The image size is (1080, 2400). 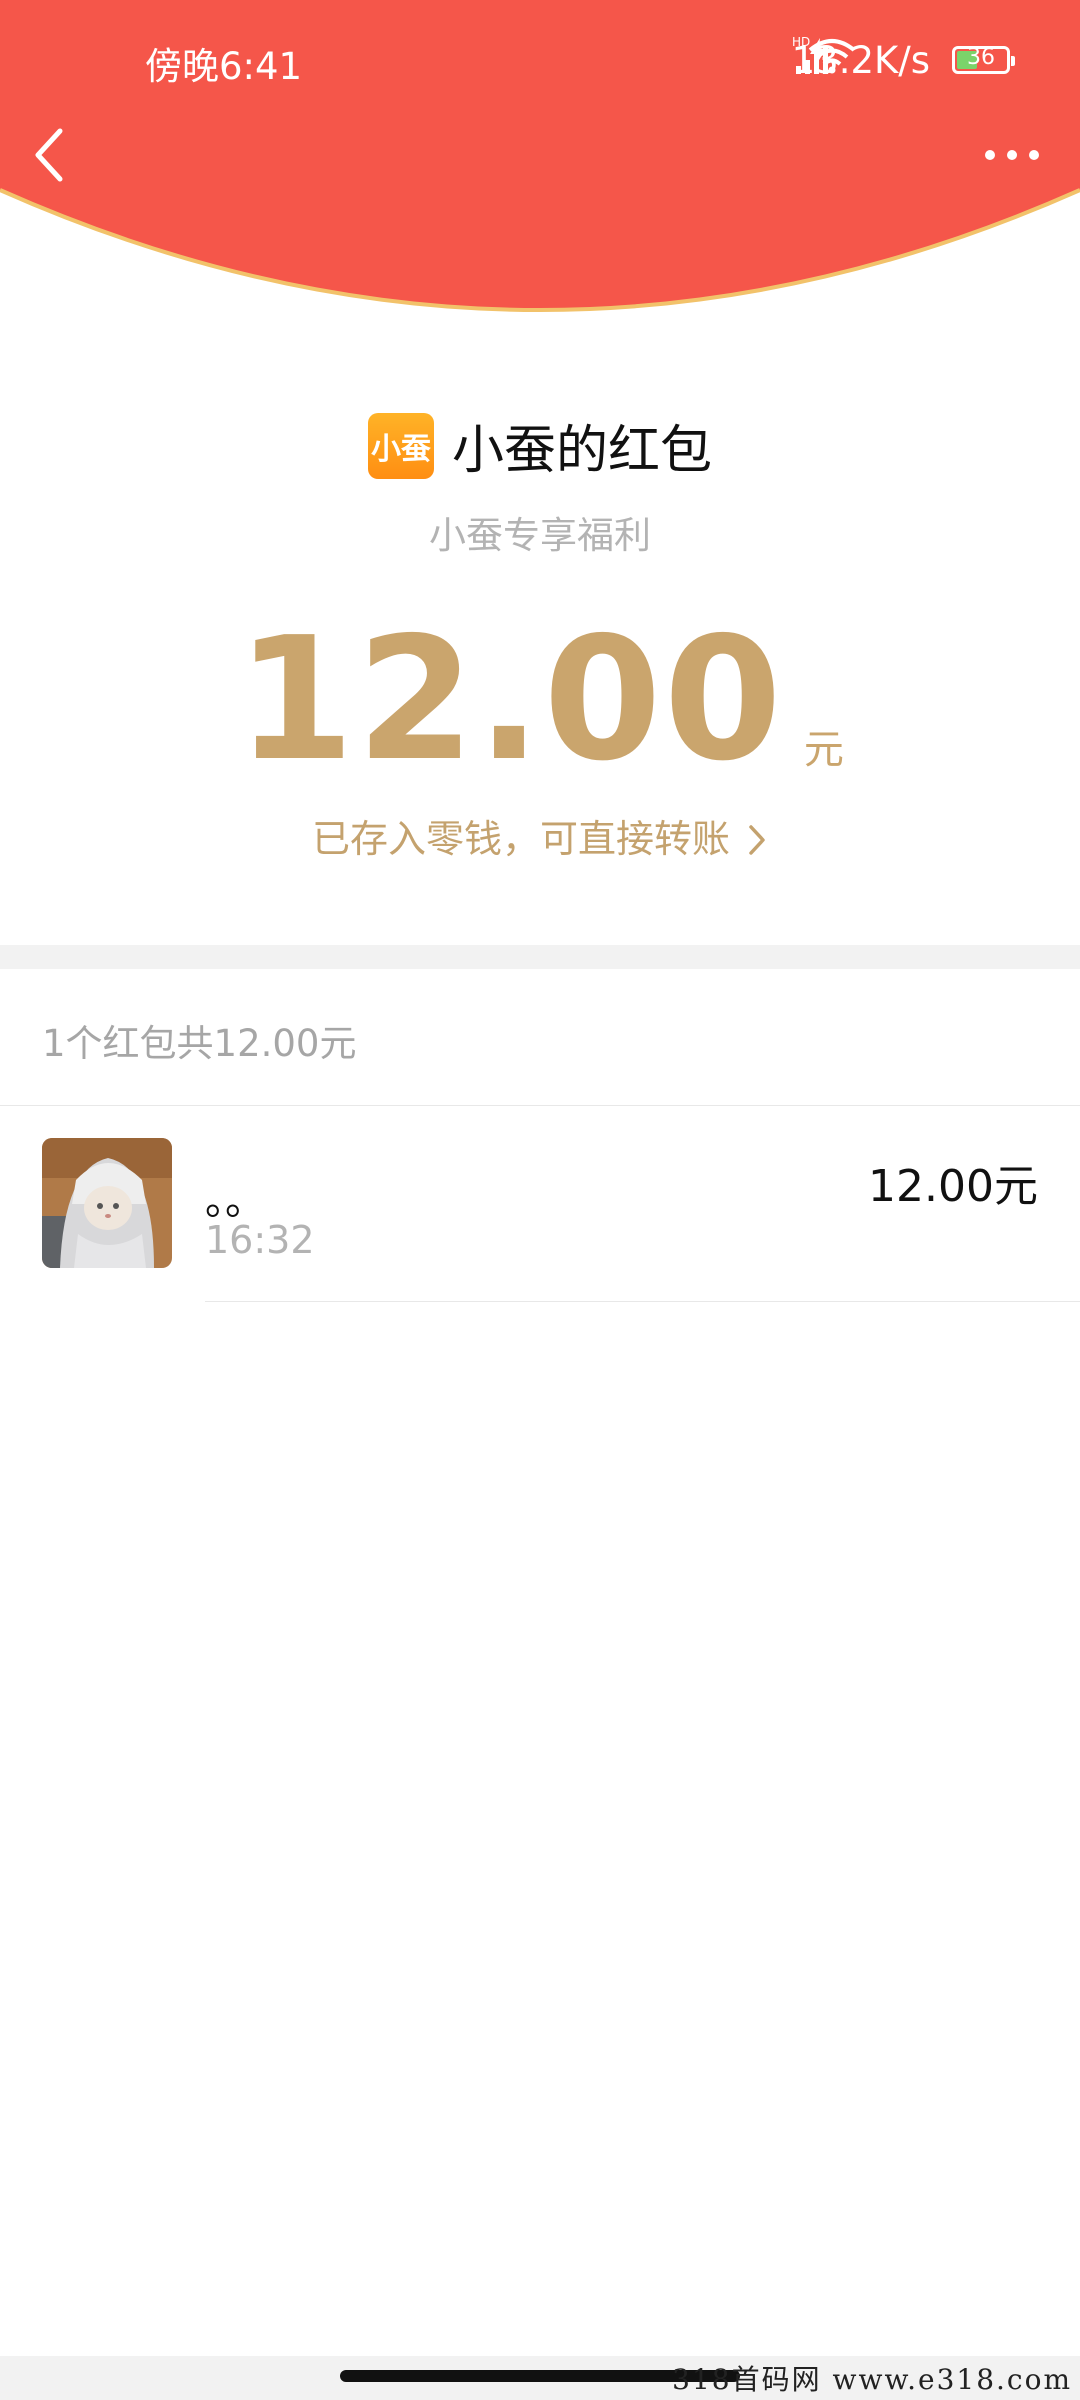 What do you see at coordinates (224, 66) in the screenshot?
I see `status-time: 傍晚6:41` at bounding box center [224, 66].